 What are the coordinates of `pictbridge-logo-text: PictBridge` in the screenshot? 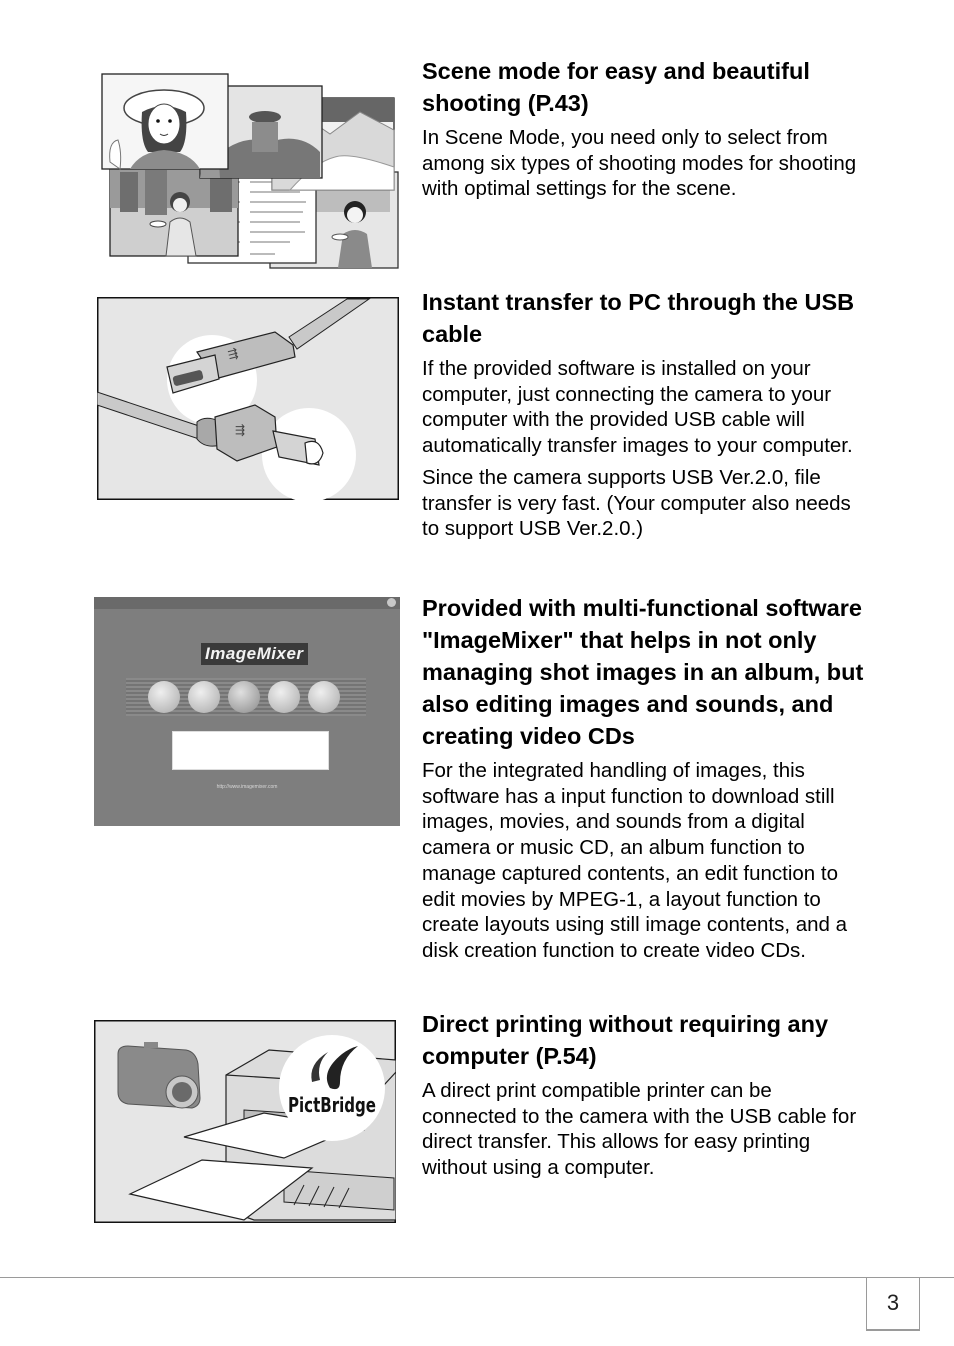 It's located at (332, 1105).